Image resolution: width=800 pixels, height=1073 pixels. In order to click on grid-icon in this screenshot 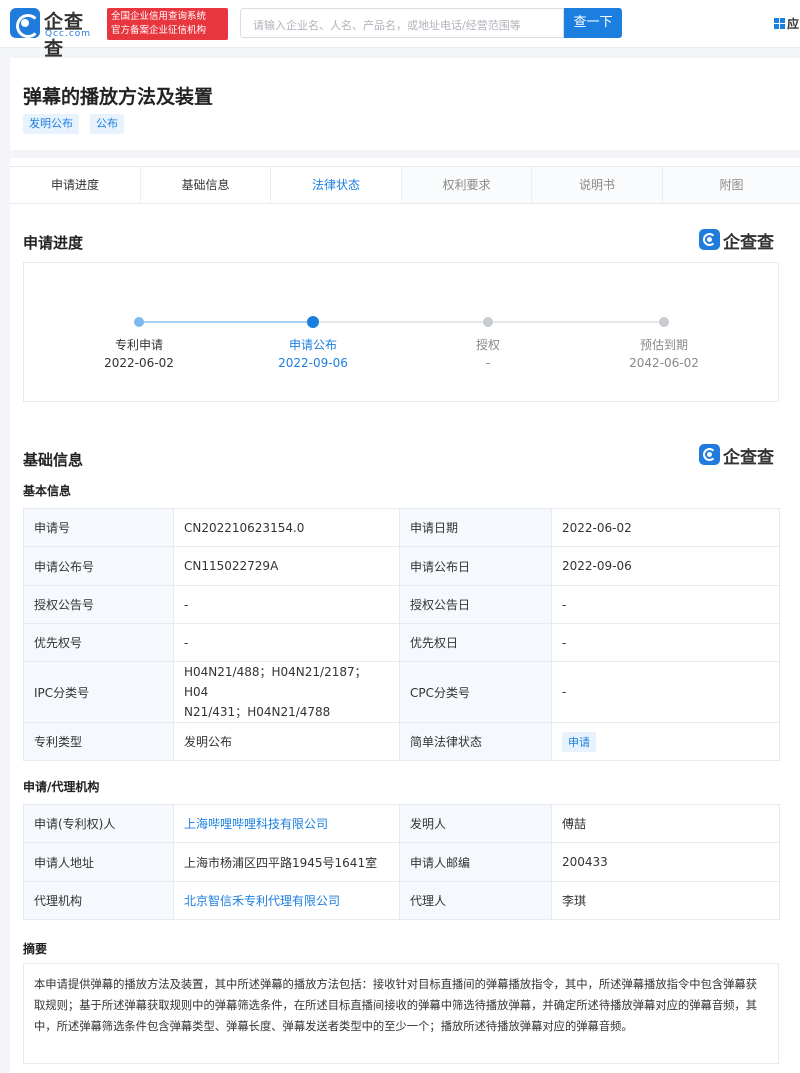, I will do `click(779, 23)`.